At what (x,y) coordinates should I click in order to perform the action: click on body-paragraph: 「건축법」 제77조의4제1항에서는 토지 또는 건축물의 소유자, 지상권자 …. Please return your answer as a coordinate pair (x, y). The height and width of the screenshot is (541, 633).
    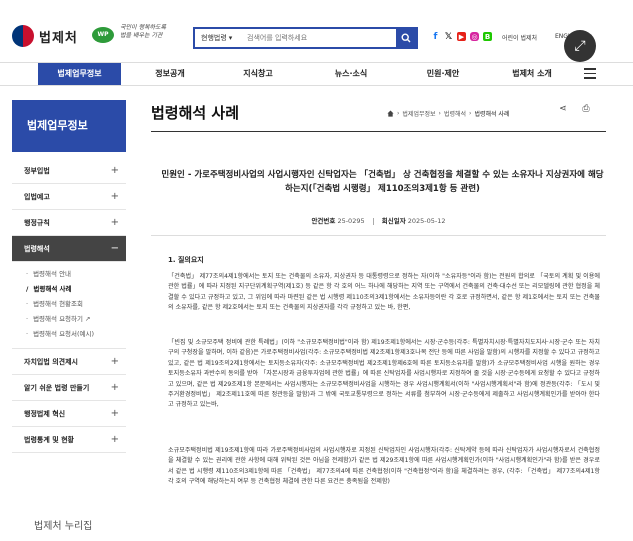
    Looking at the image, I should click on (384, 292).